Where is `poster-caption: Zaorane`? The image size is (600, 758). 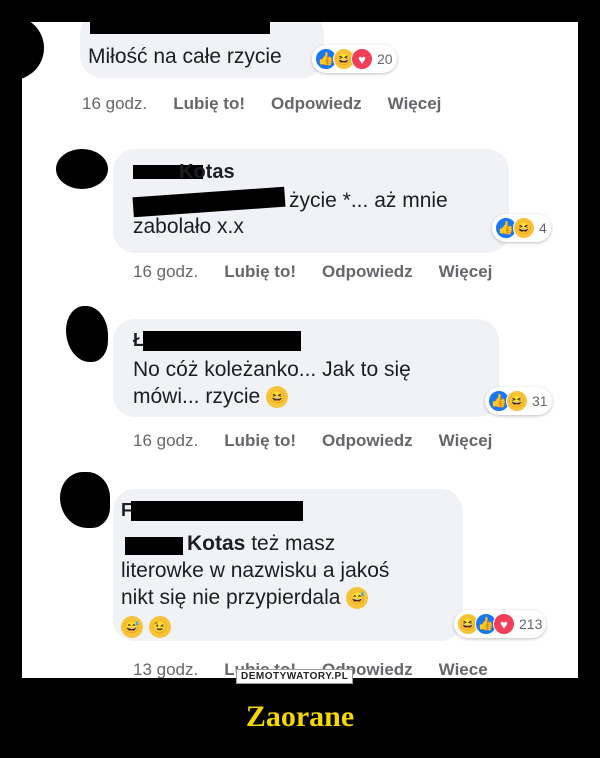 poster-caption: Zaorane is located at coordinates (300, 716).